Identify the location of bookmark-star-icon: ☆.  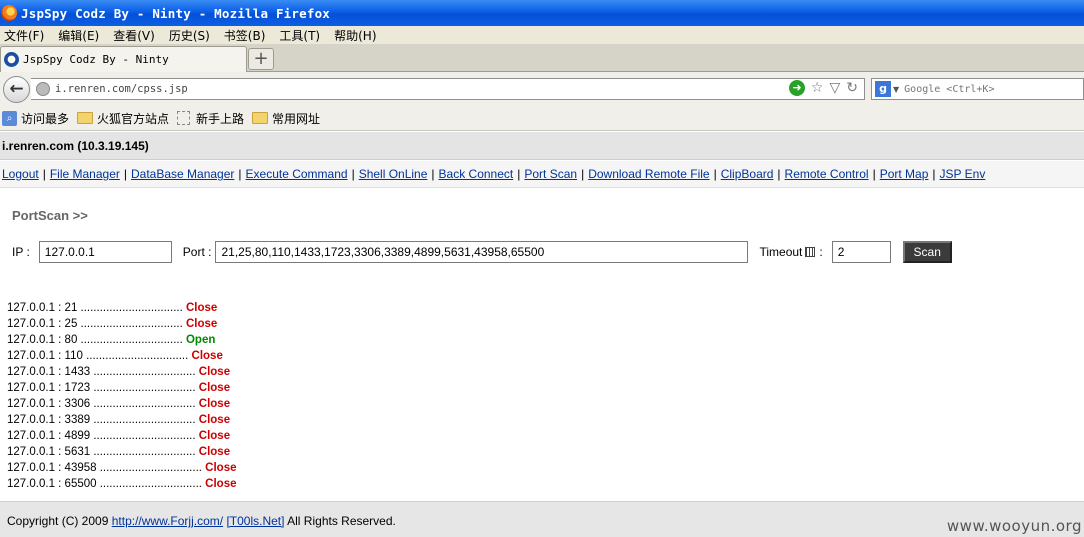
(817, 88).